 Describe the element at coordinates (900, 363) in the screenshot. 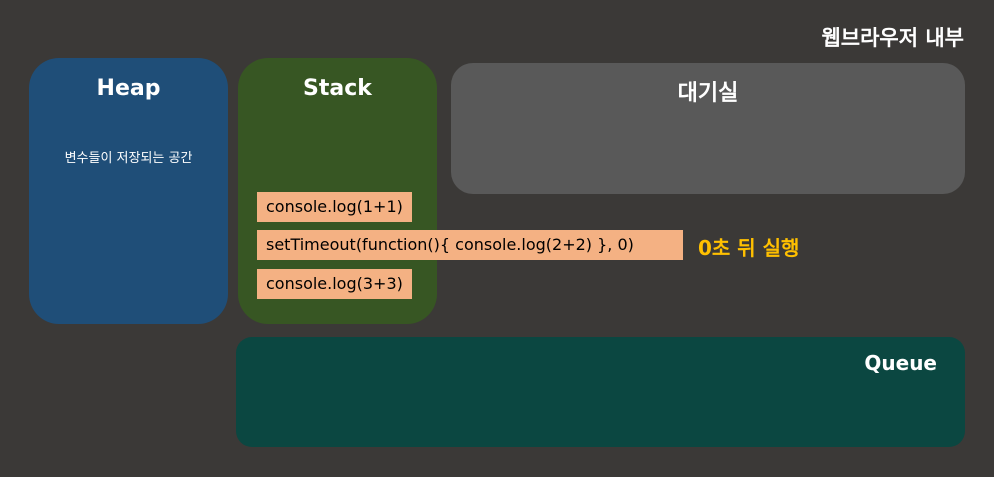

I see `queue-title: Queue` at that location.